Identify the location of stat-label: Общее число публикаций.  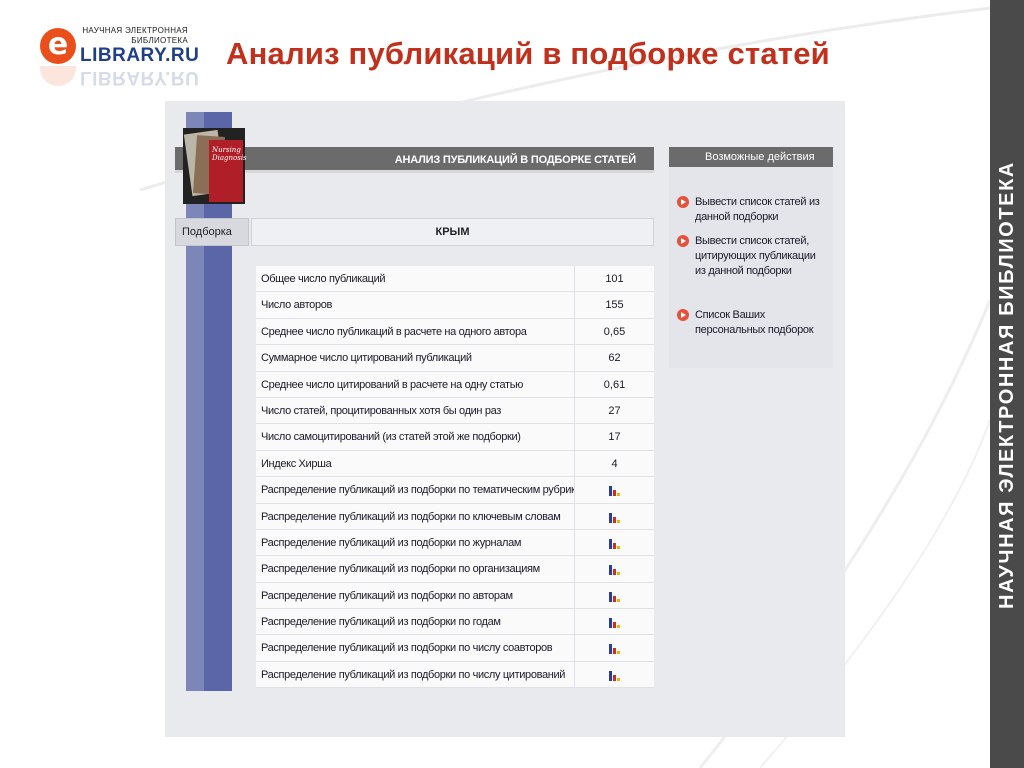
(323, 279).